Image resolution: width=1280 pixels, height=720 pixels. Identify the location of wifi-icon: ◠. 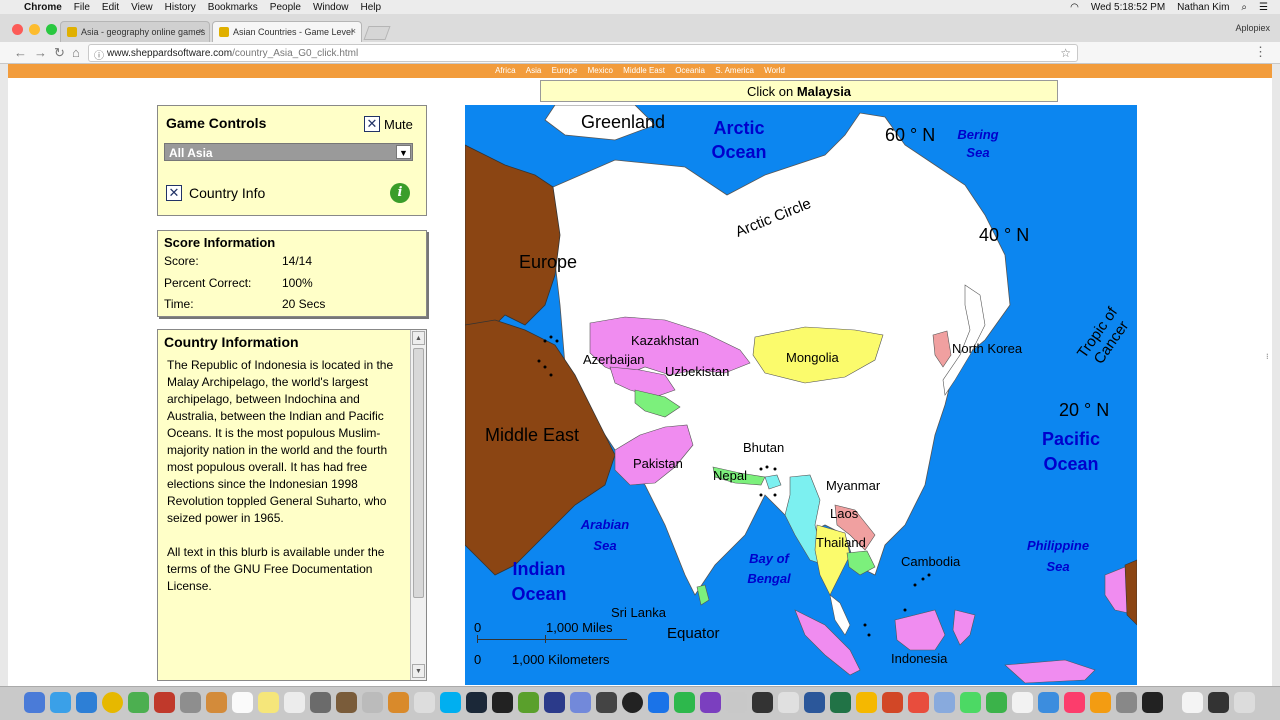
(1074, 7).